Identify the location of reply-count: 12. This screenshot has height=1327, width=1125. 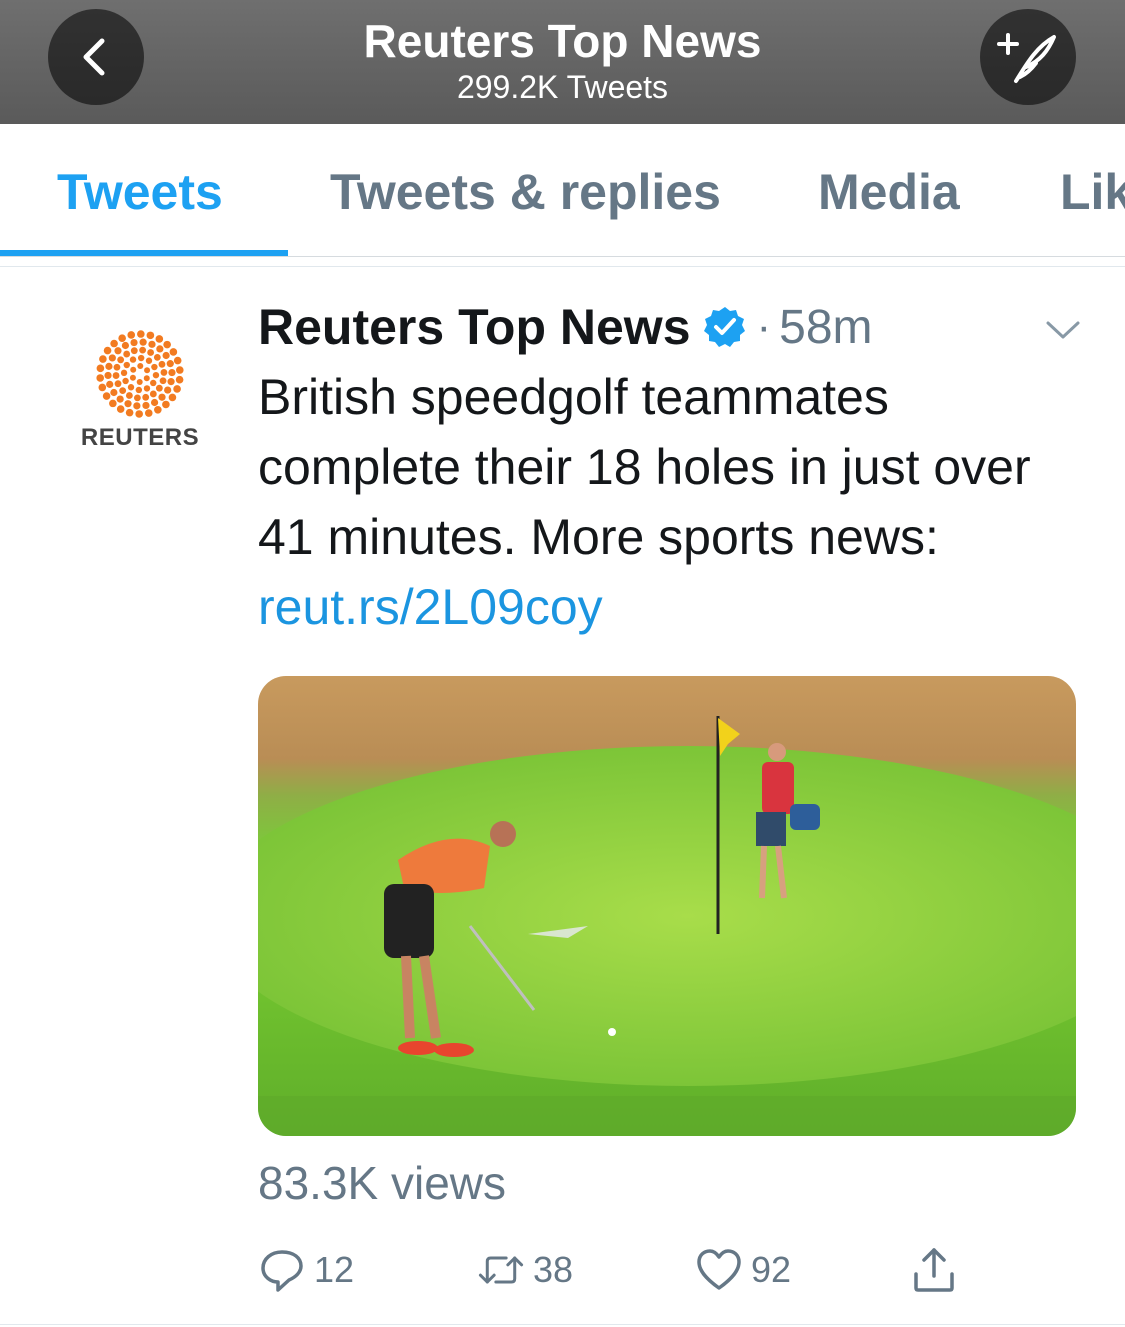
(334, 1269).